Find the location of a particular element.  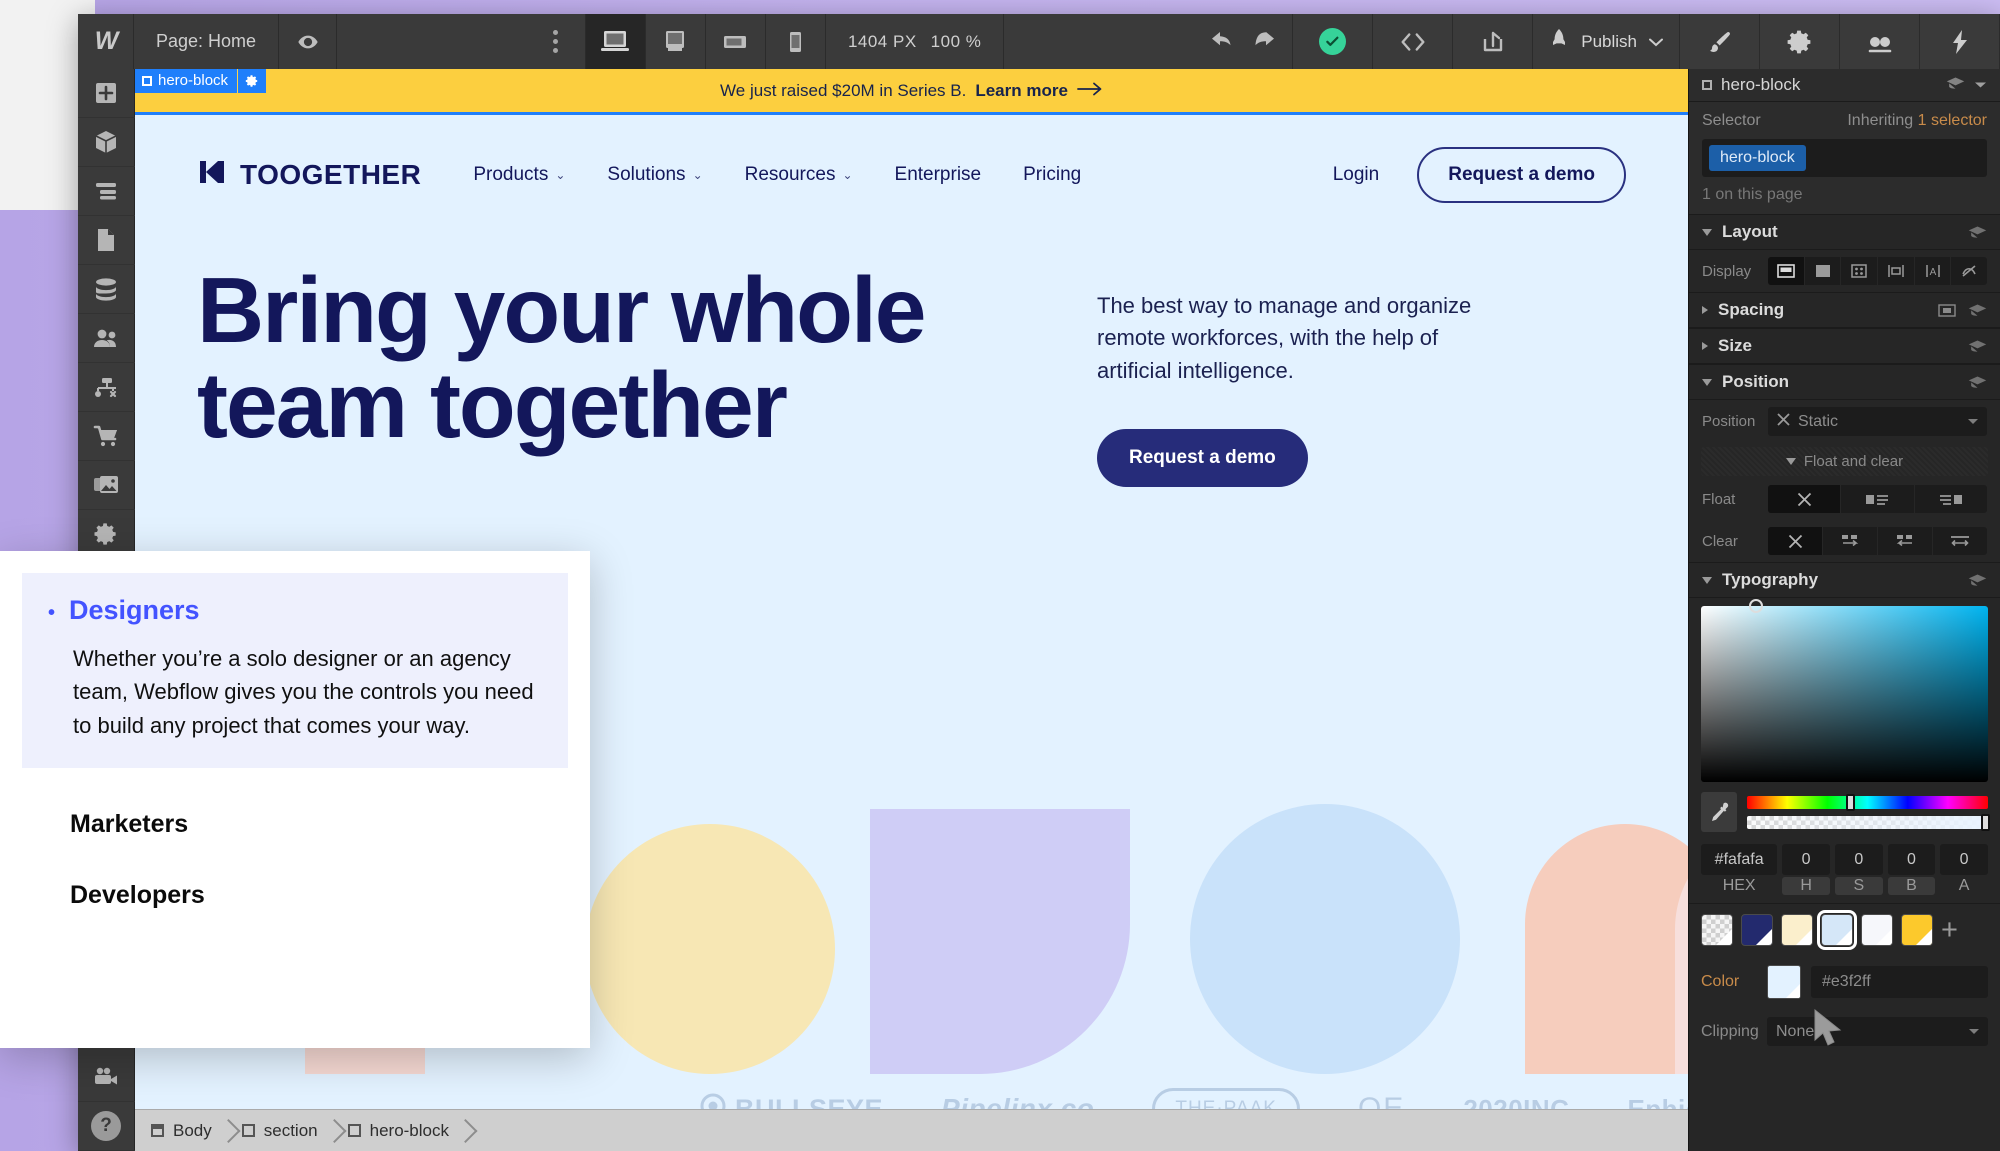

add-swatch-button: + is located at coordinates (1949, 930).